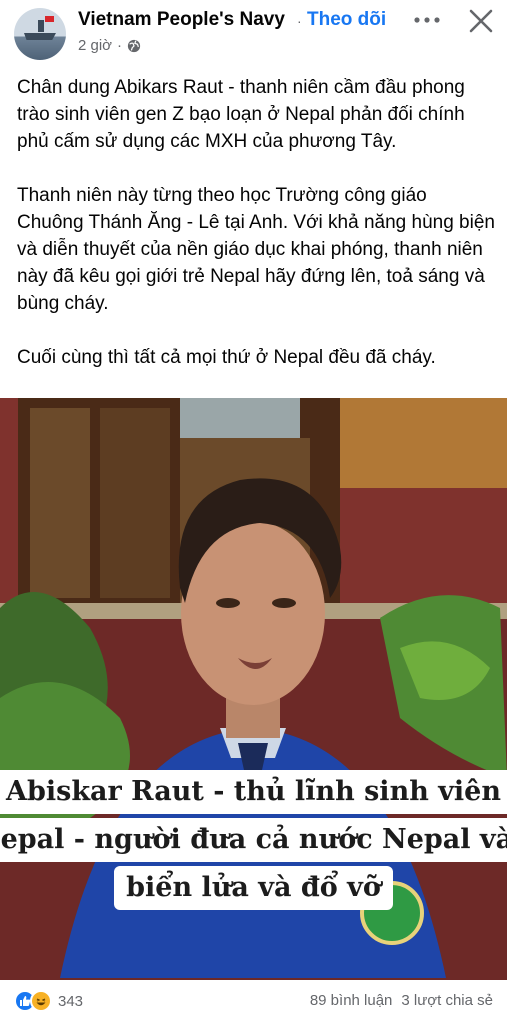  I want to click on caption-text: Abiskar Raut - thủ lĩnh sinh viên, so click(253, 792).